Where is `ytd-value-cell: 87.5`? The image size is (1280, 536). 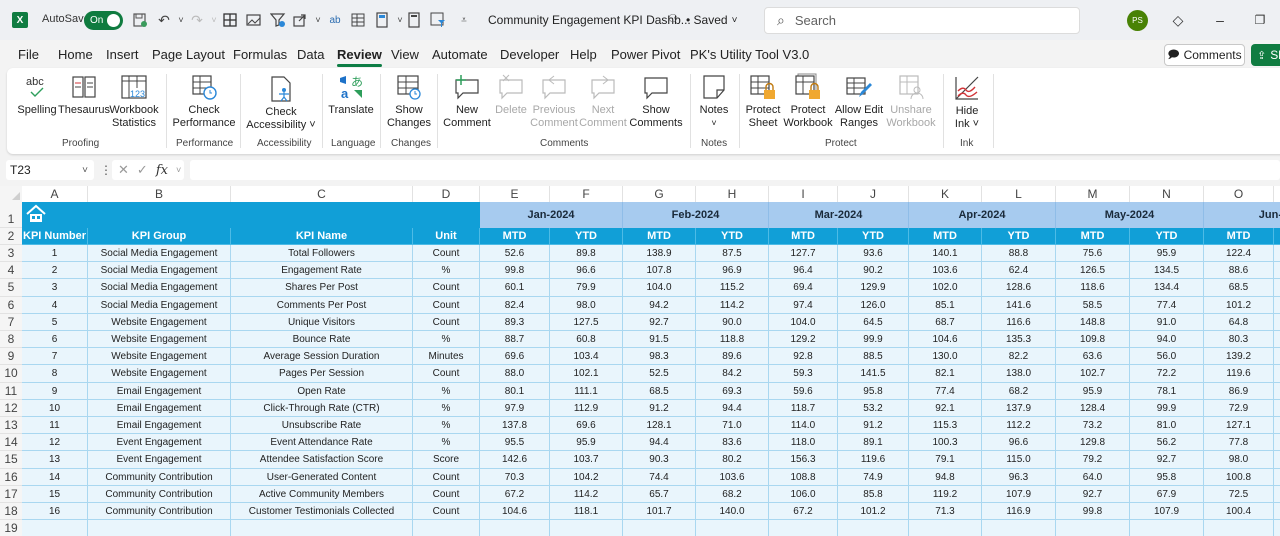 ytd-value-cell: 87.5 is located at coordinates (732, 254).